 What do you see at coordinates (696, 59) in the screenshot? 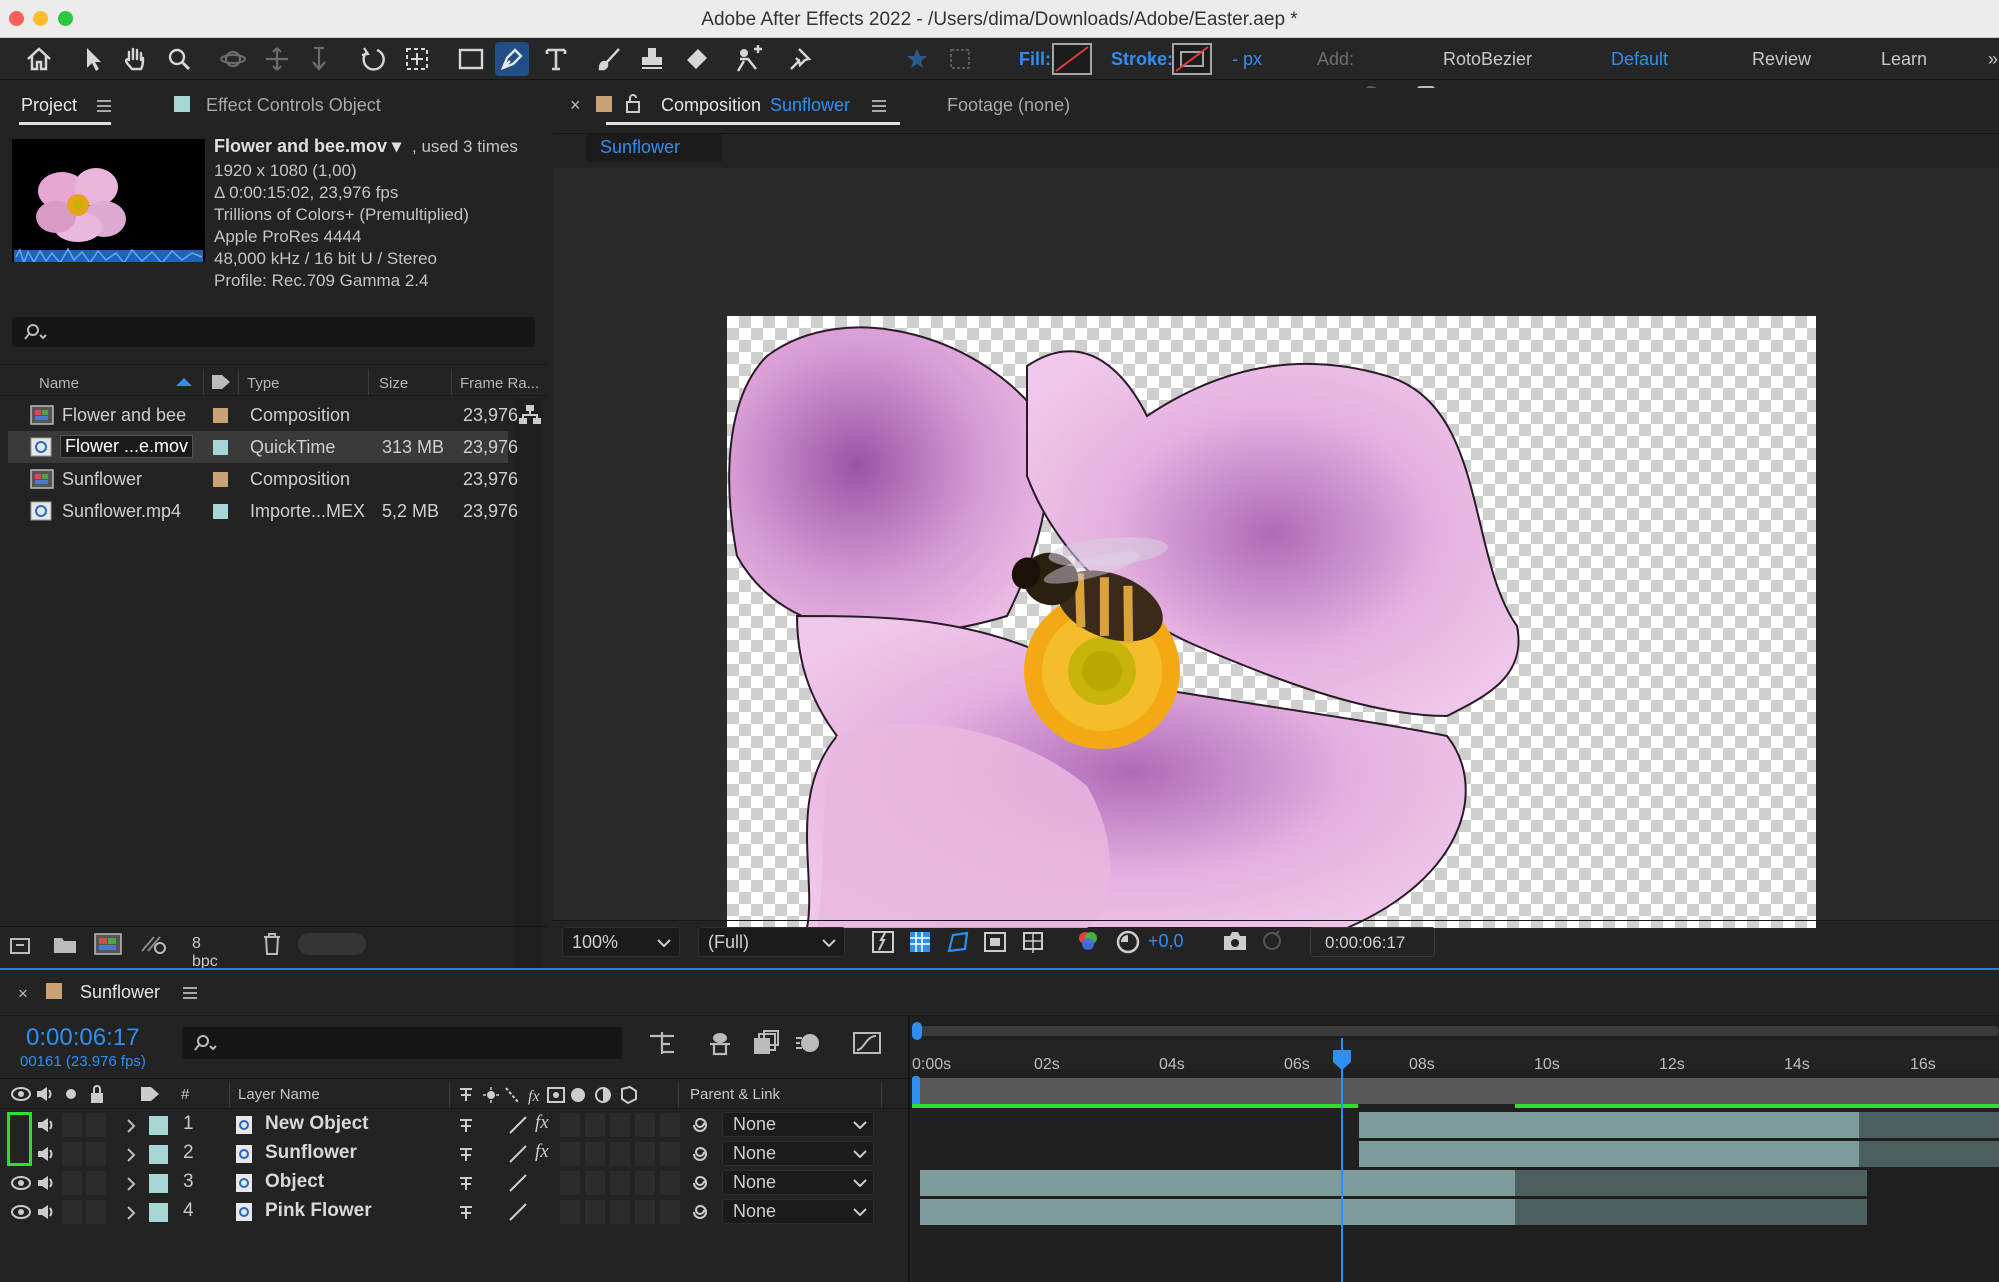
I see `eraser-icon` at bounding box center [696, 59].